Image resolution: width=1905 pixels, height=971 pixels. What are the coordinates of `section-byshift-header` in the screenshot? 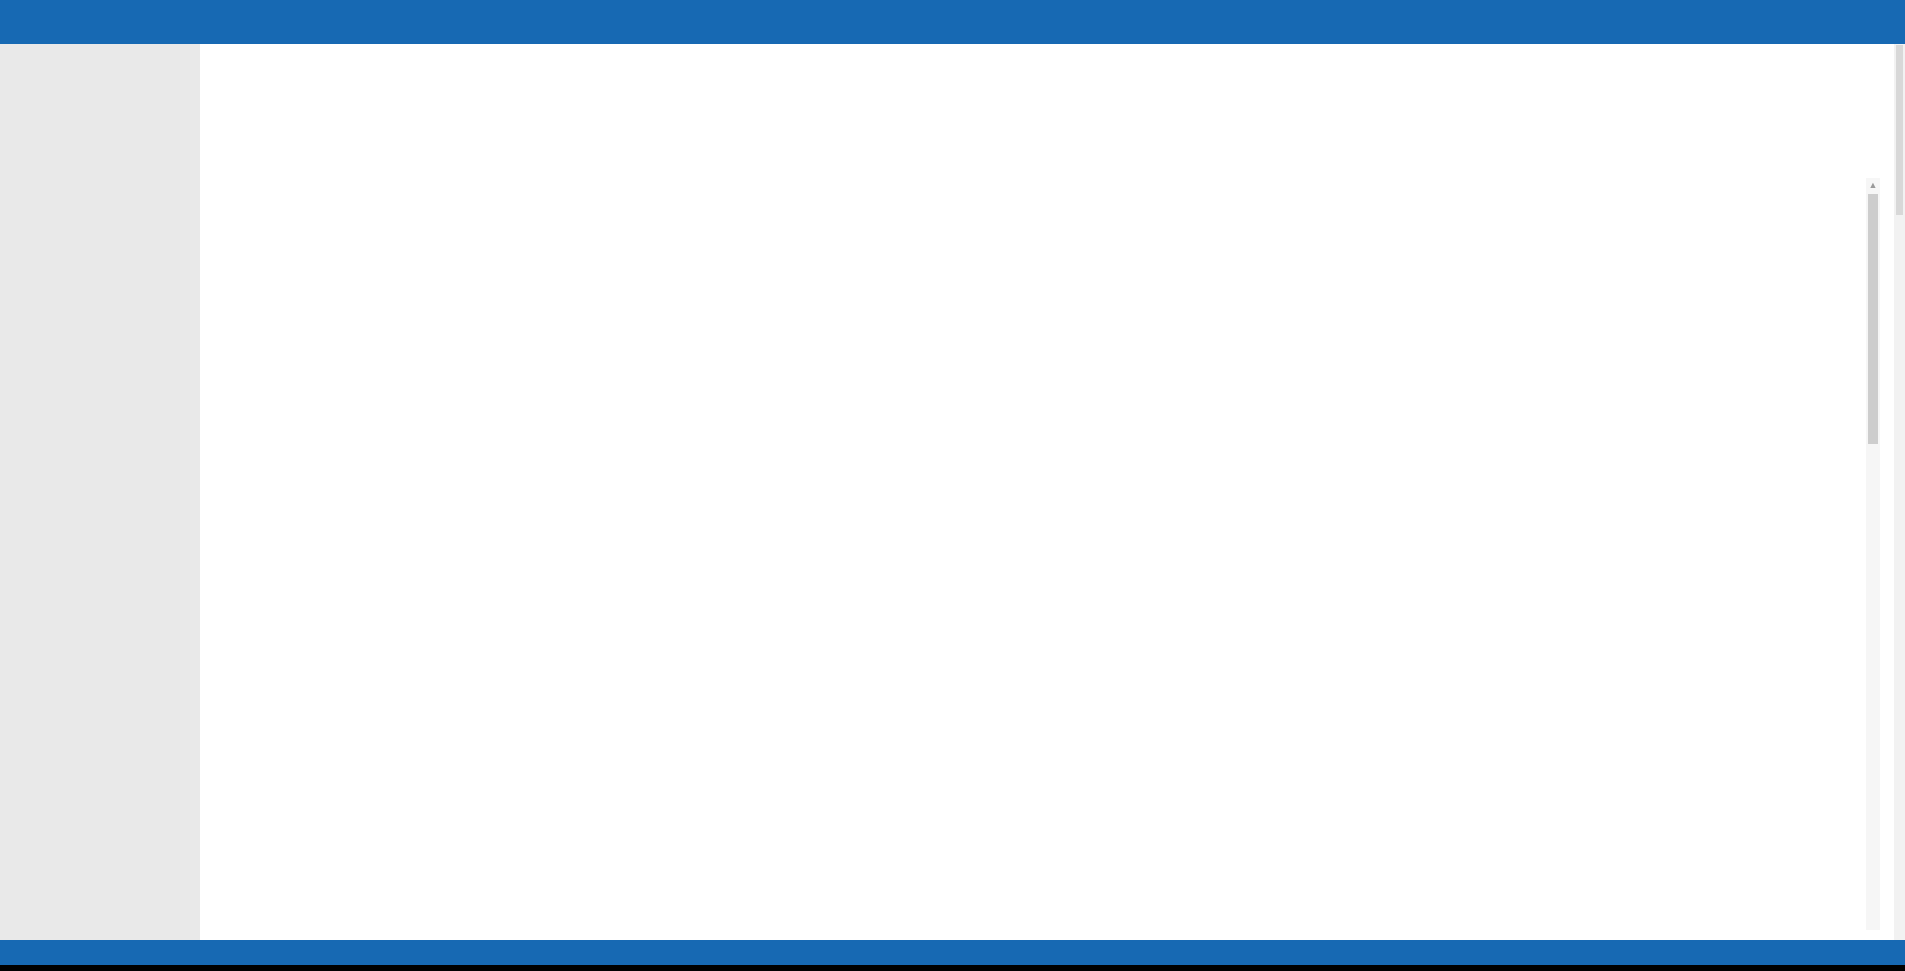 It's located at (1122, 185).